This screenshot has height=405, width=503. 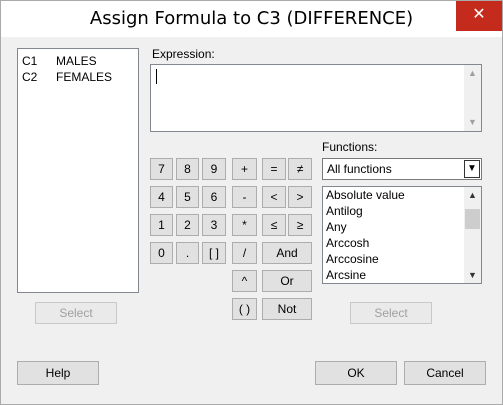 I want to click on functions-category-value: All functions, so click(x=359, y=169).